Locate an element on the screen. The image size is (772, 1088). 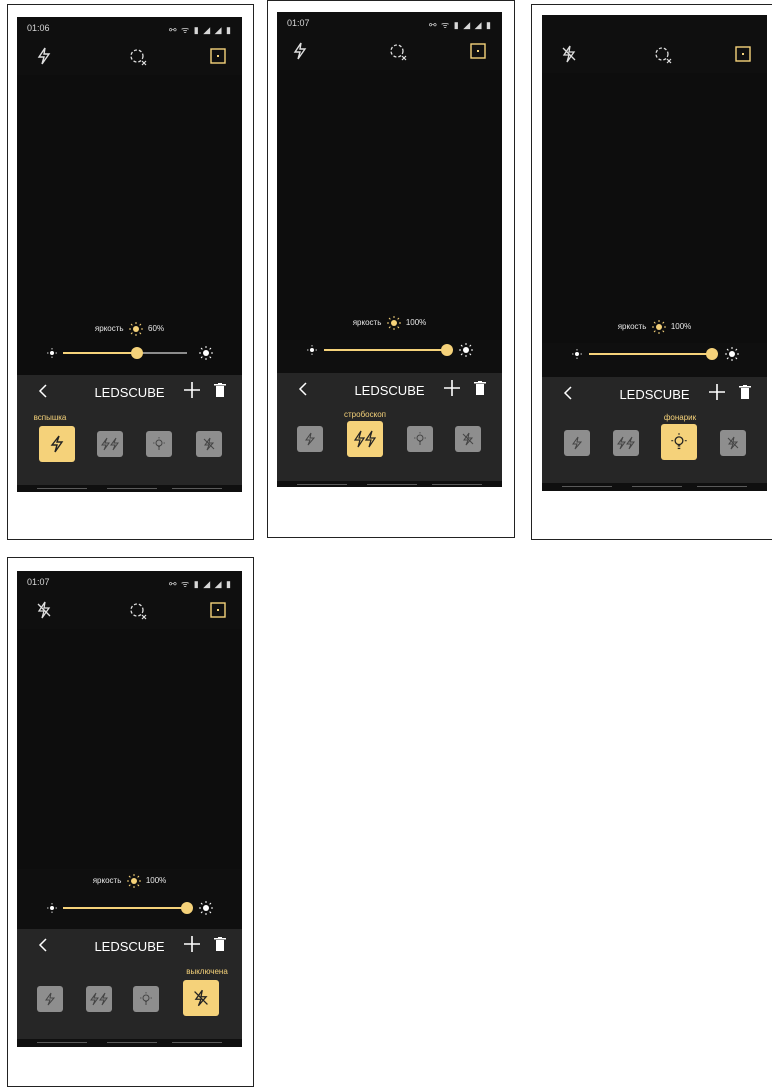
brightness-readout: яркость 60% is located at coordinates (129, 329).